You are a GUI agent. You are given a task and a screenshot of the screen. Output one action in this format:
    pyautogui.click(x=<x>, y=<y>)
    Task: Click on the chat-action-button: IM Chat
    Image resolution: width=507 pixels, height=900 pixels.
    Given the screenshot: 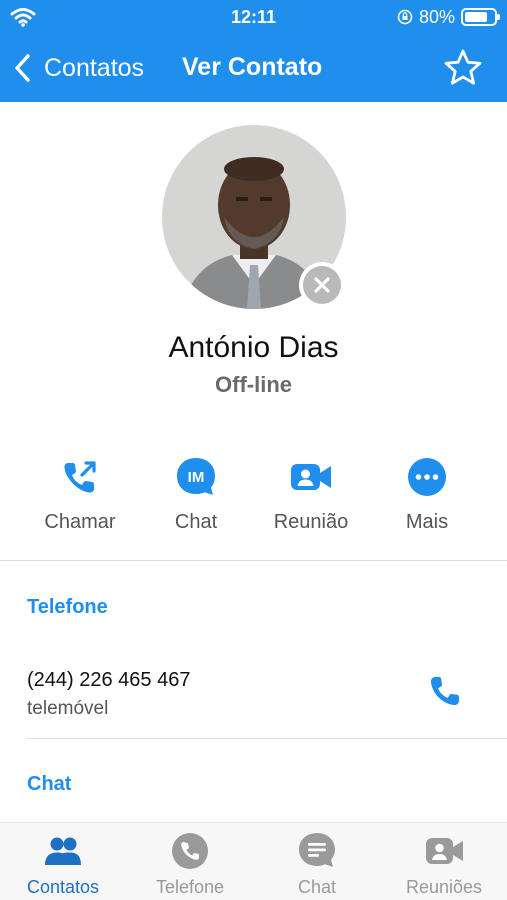 What is the action you would take?
    pyautogui.click(x=196, y=500)
    